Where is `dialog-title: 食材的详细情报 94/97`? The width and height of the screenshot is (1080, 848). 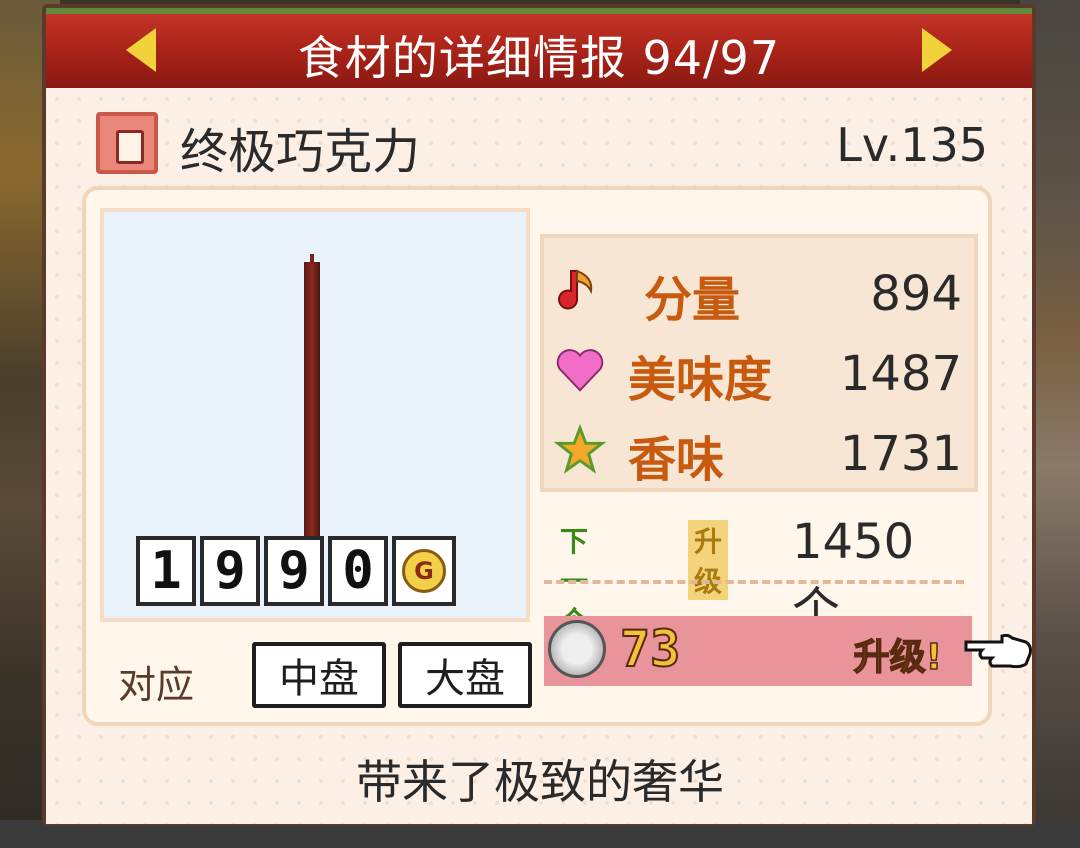 dialog-title: 食材的详细情报 94/97 is located at coordinates (539, 58).